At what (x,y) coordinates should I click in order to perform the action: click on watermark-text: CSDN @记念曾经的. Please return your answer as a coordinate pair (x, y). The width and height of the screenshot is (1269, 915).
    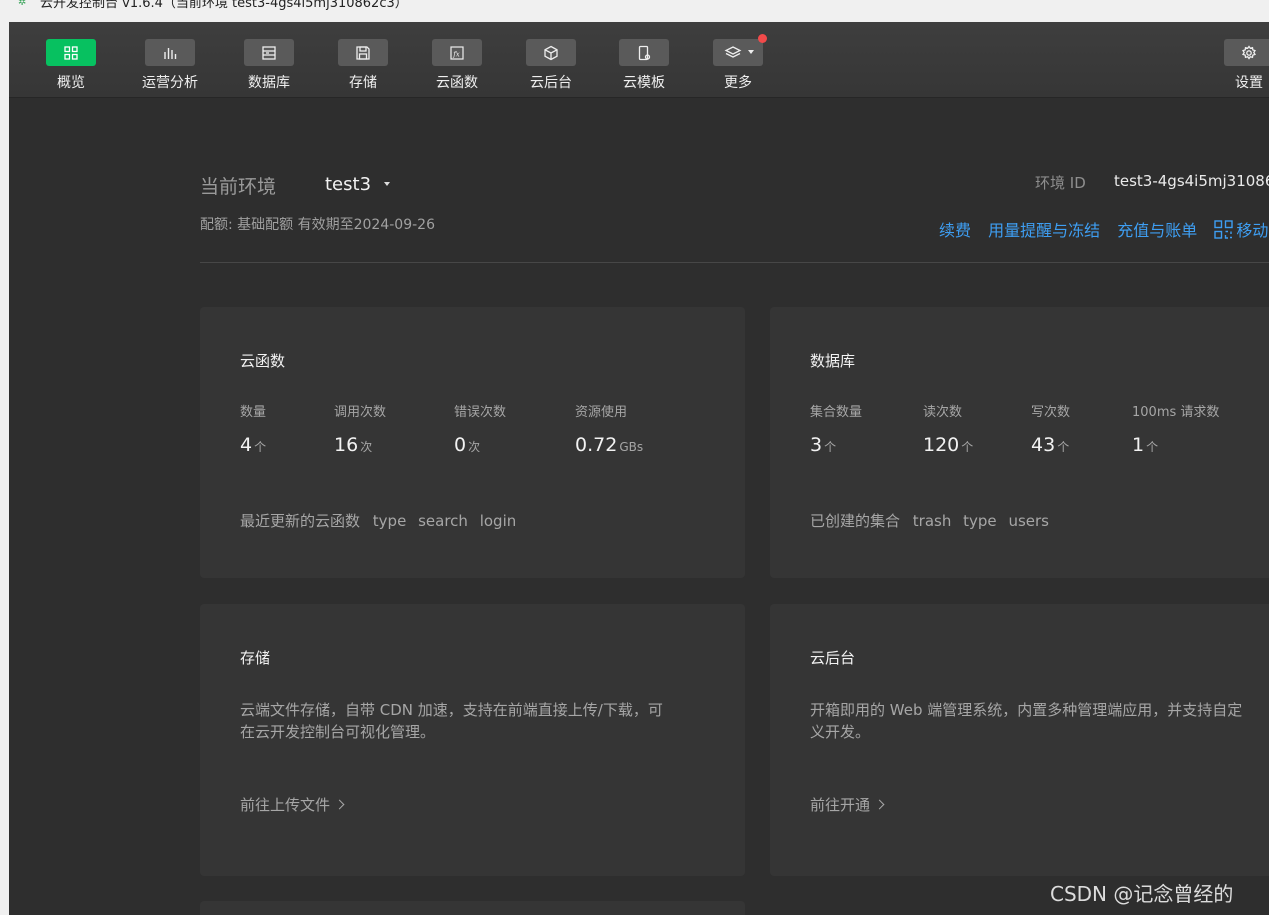
    Looking at the image, I should click on (1142, 894).